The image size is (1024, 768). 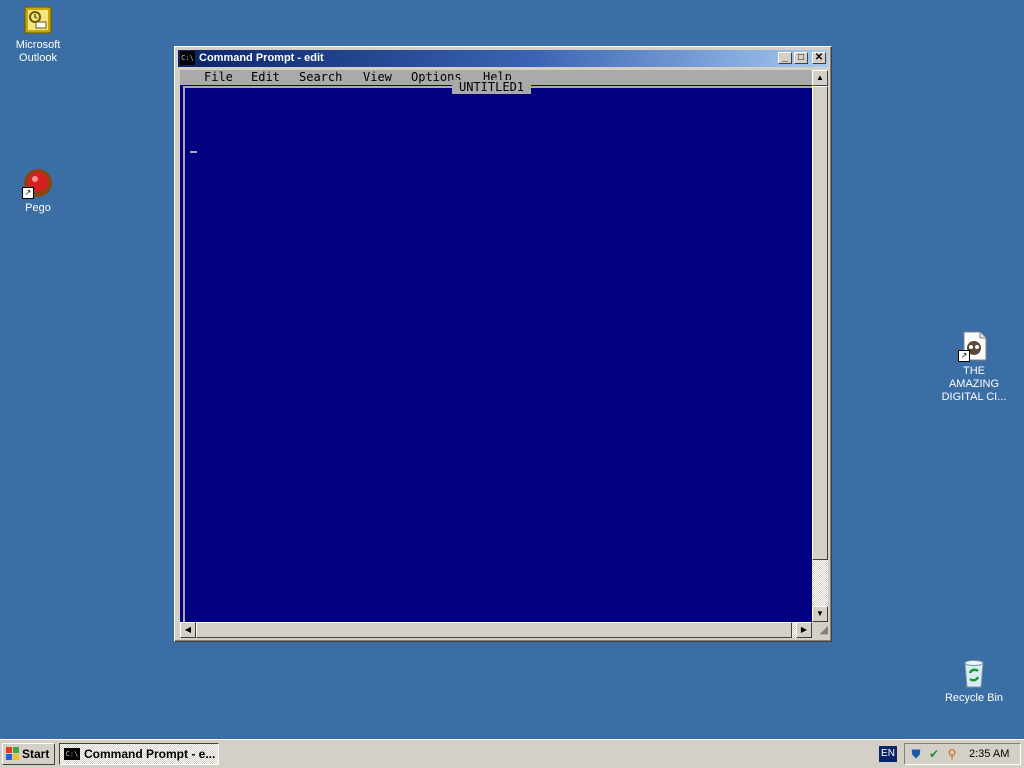 I want to click on pego-icon: ↗, so click(x=38, y=183).